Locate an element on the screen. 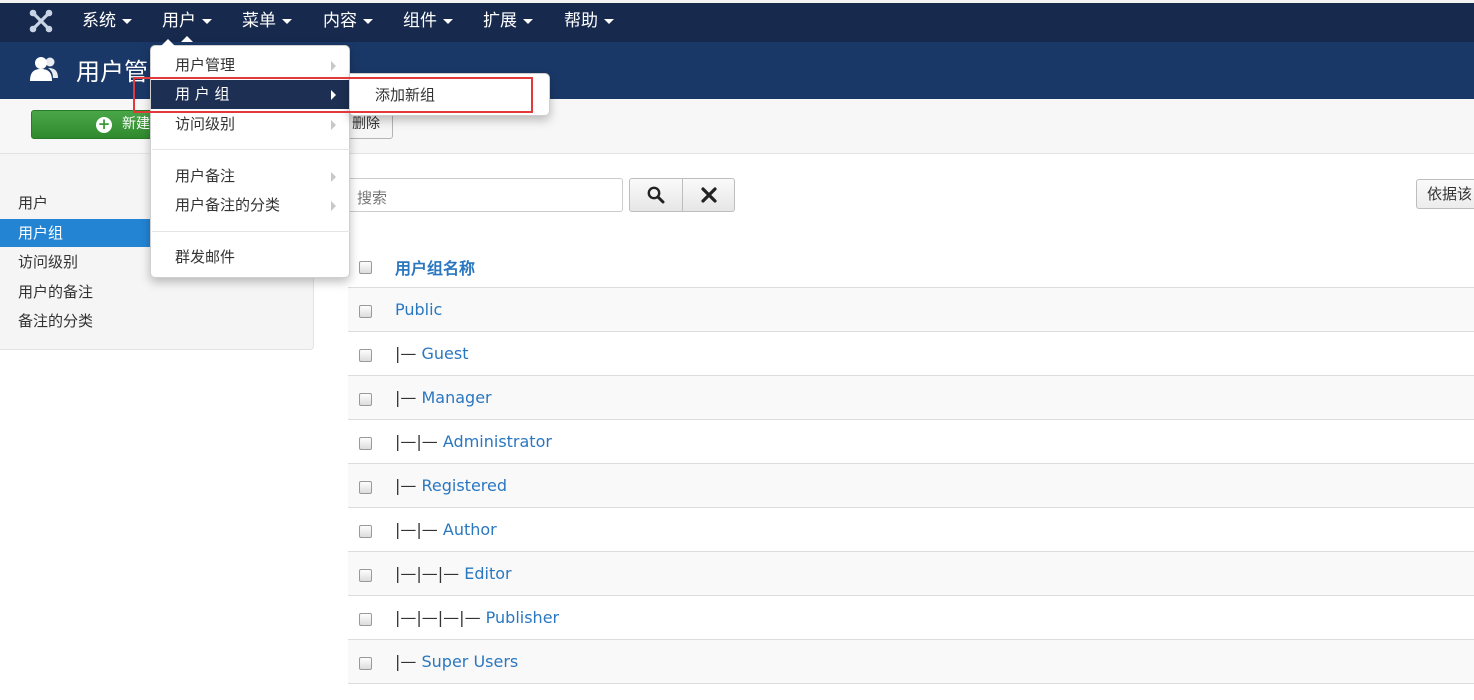  nav-menu-help: 帮助 is located at coordinates (589, 22).